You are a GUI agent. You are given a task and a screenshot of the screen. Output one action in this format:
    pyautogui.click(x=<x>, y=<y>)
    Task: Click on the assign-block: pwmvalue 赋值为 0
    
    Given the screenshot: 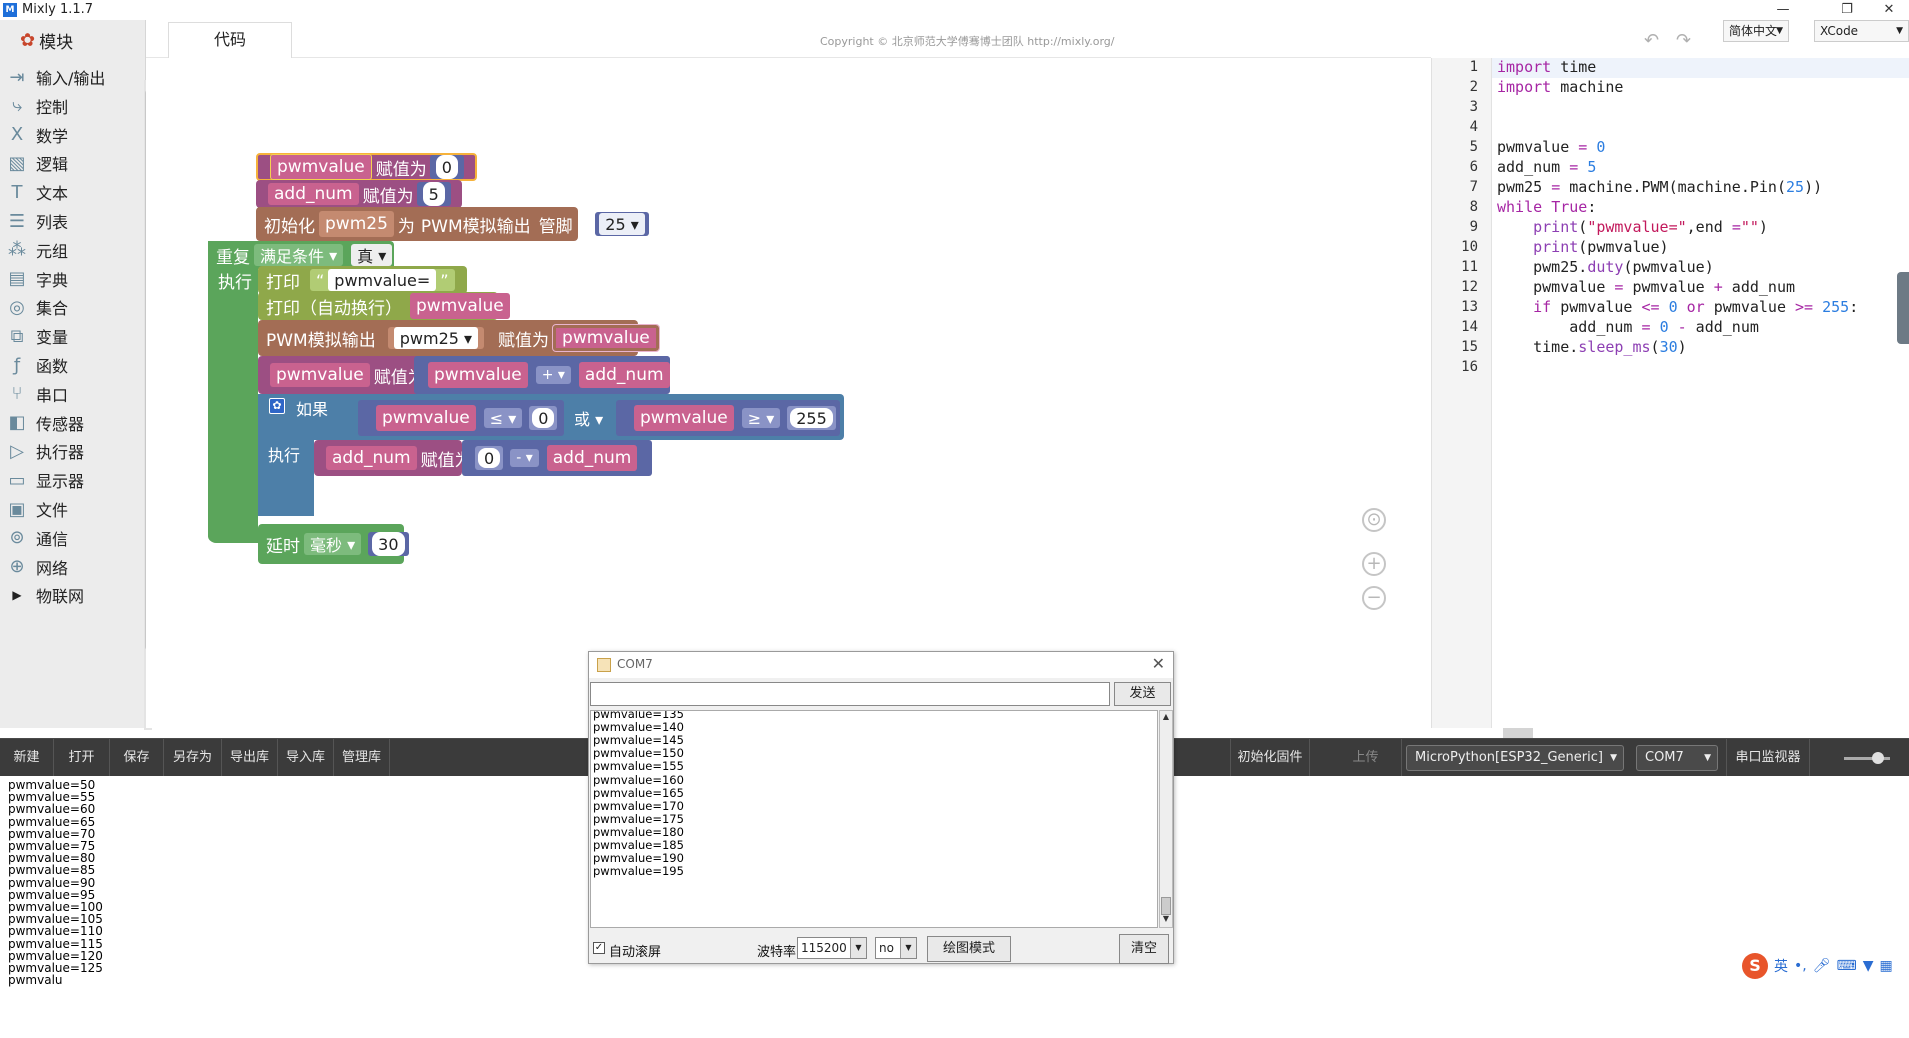 What is the action you would take?
    pyautogui.click(x=366, y=167)
    